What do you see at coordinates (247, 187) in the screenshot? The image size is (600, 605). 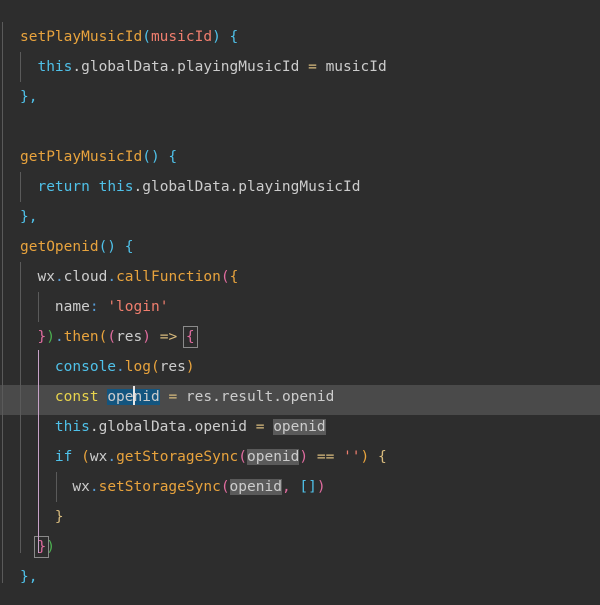 I see `token-property-chain: .globalData.playingMusicId` at bounding box center [247, 187].